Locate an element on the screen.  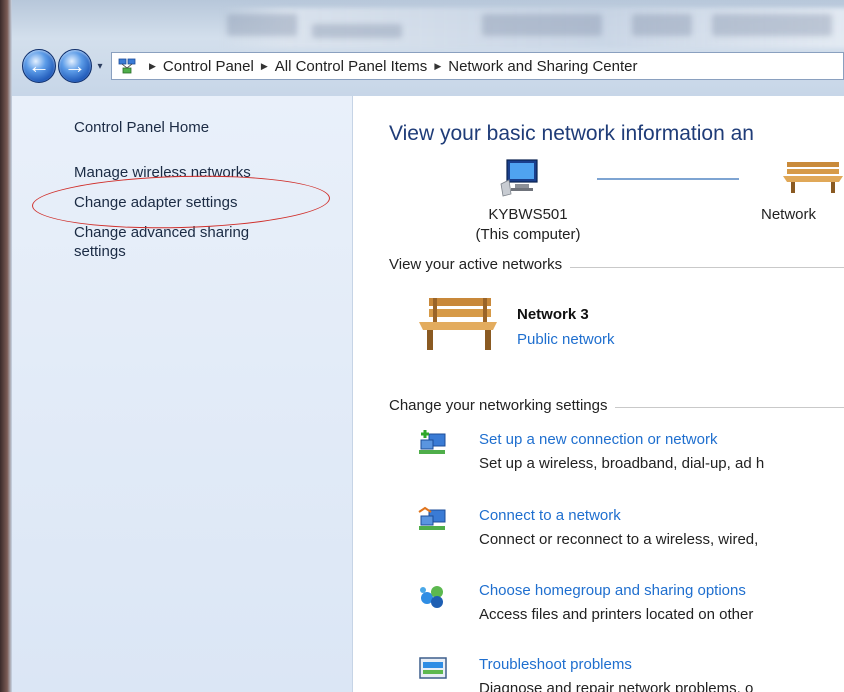
new-connection-icon is located at coordinates (432, 442).